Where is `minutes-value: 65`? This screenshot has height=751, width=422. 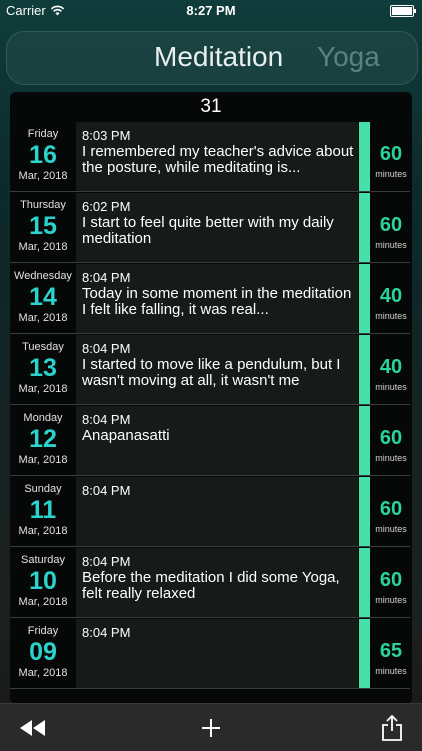 minutes-value: 65 is located at coordinates (391, 651).